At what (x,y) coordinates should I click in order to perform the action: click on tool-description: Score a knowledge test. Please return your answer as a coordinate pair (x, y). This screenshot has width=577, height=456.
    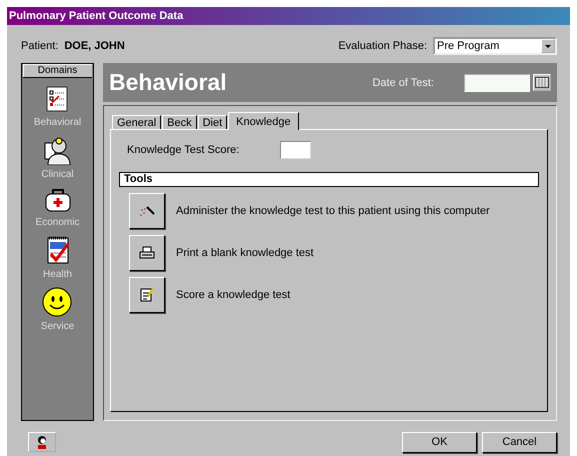
    Looking at the image, I should click on (233, 295).